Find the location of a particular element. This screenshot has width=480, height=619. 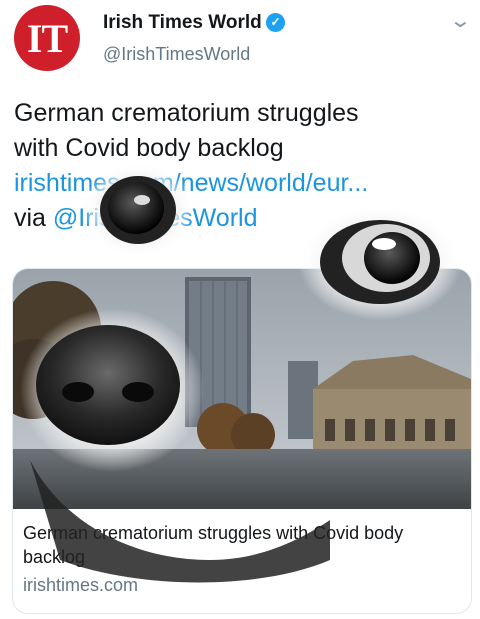

via-label: via is located at coordinates (33, 218).